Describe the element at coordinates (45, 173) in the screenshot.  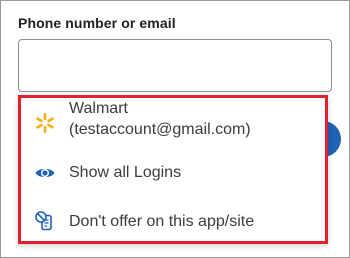
I see `eye-icon` at that location.